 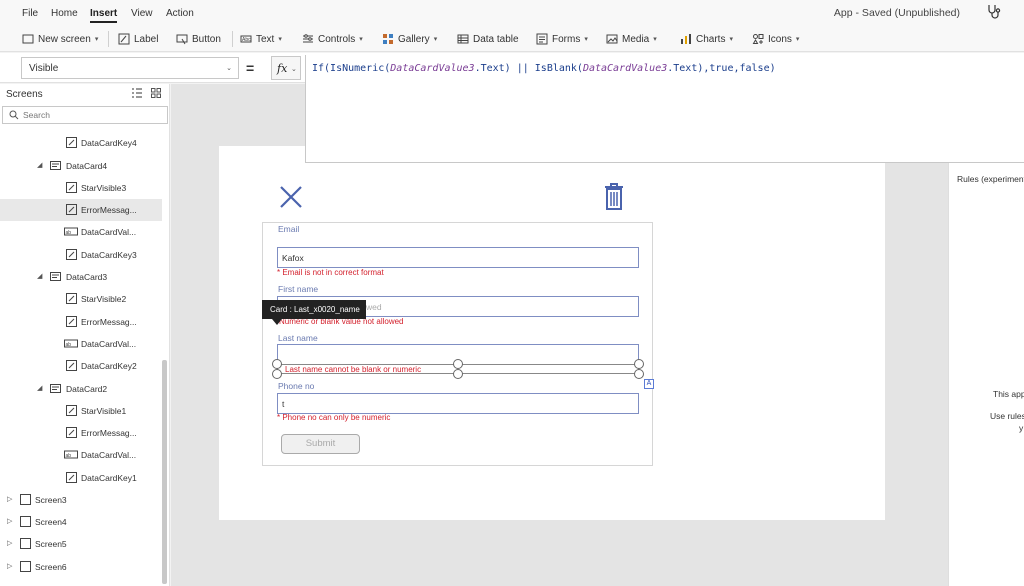 I want to click on lastname-error: Last name cannot be blank or numeric, so click(x=353, y=369).